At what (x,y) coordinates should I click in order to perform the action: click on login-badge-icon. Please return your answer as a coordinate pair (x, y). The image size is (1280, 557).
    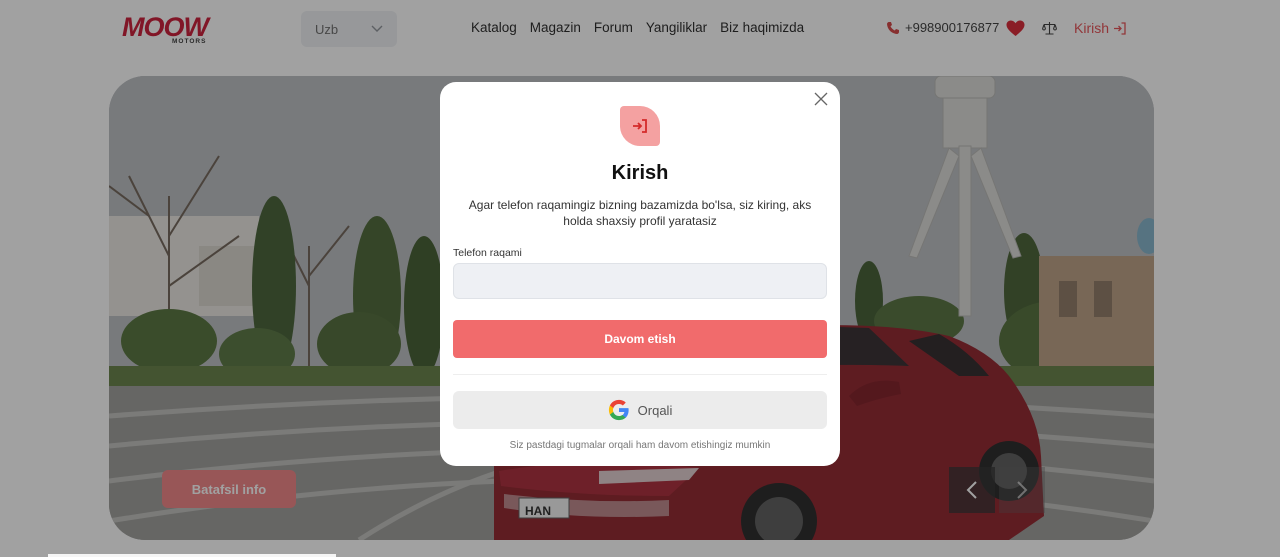
    Looking at the image, I should click on (640, 126).